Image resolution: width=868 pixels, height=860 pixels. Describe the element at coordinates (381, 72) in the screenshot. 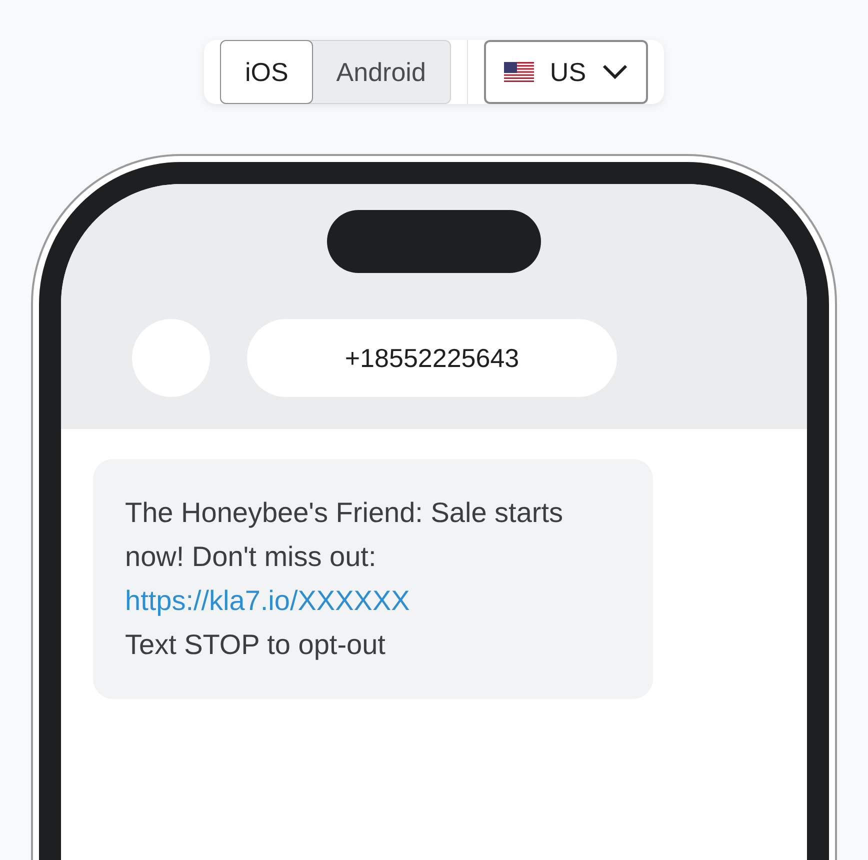

I see `platform-tab: Android` at that location.